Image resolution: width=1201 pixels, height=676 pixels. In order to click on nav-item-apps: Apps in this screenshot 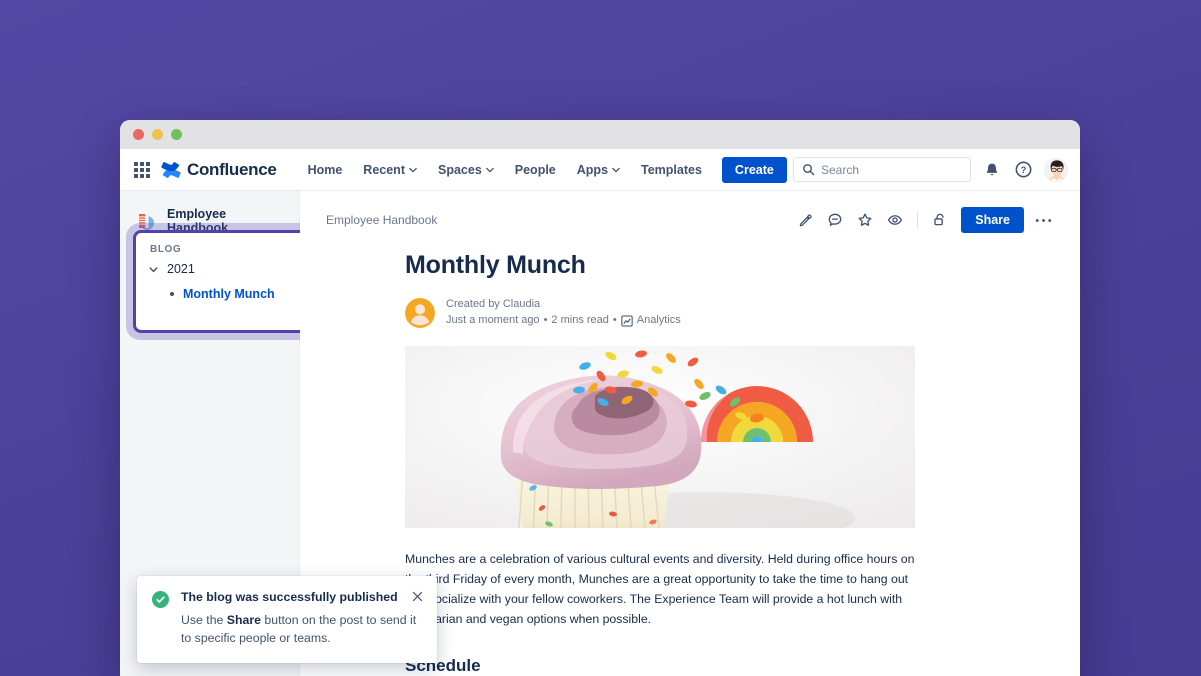, I will do `click(598, 170)`.